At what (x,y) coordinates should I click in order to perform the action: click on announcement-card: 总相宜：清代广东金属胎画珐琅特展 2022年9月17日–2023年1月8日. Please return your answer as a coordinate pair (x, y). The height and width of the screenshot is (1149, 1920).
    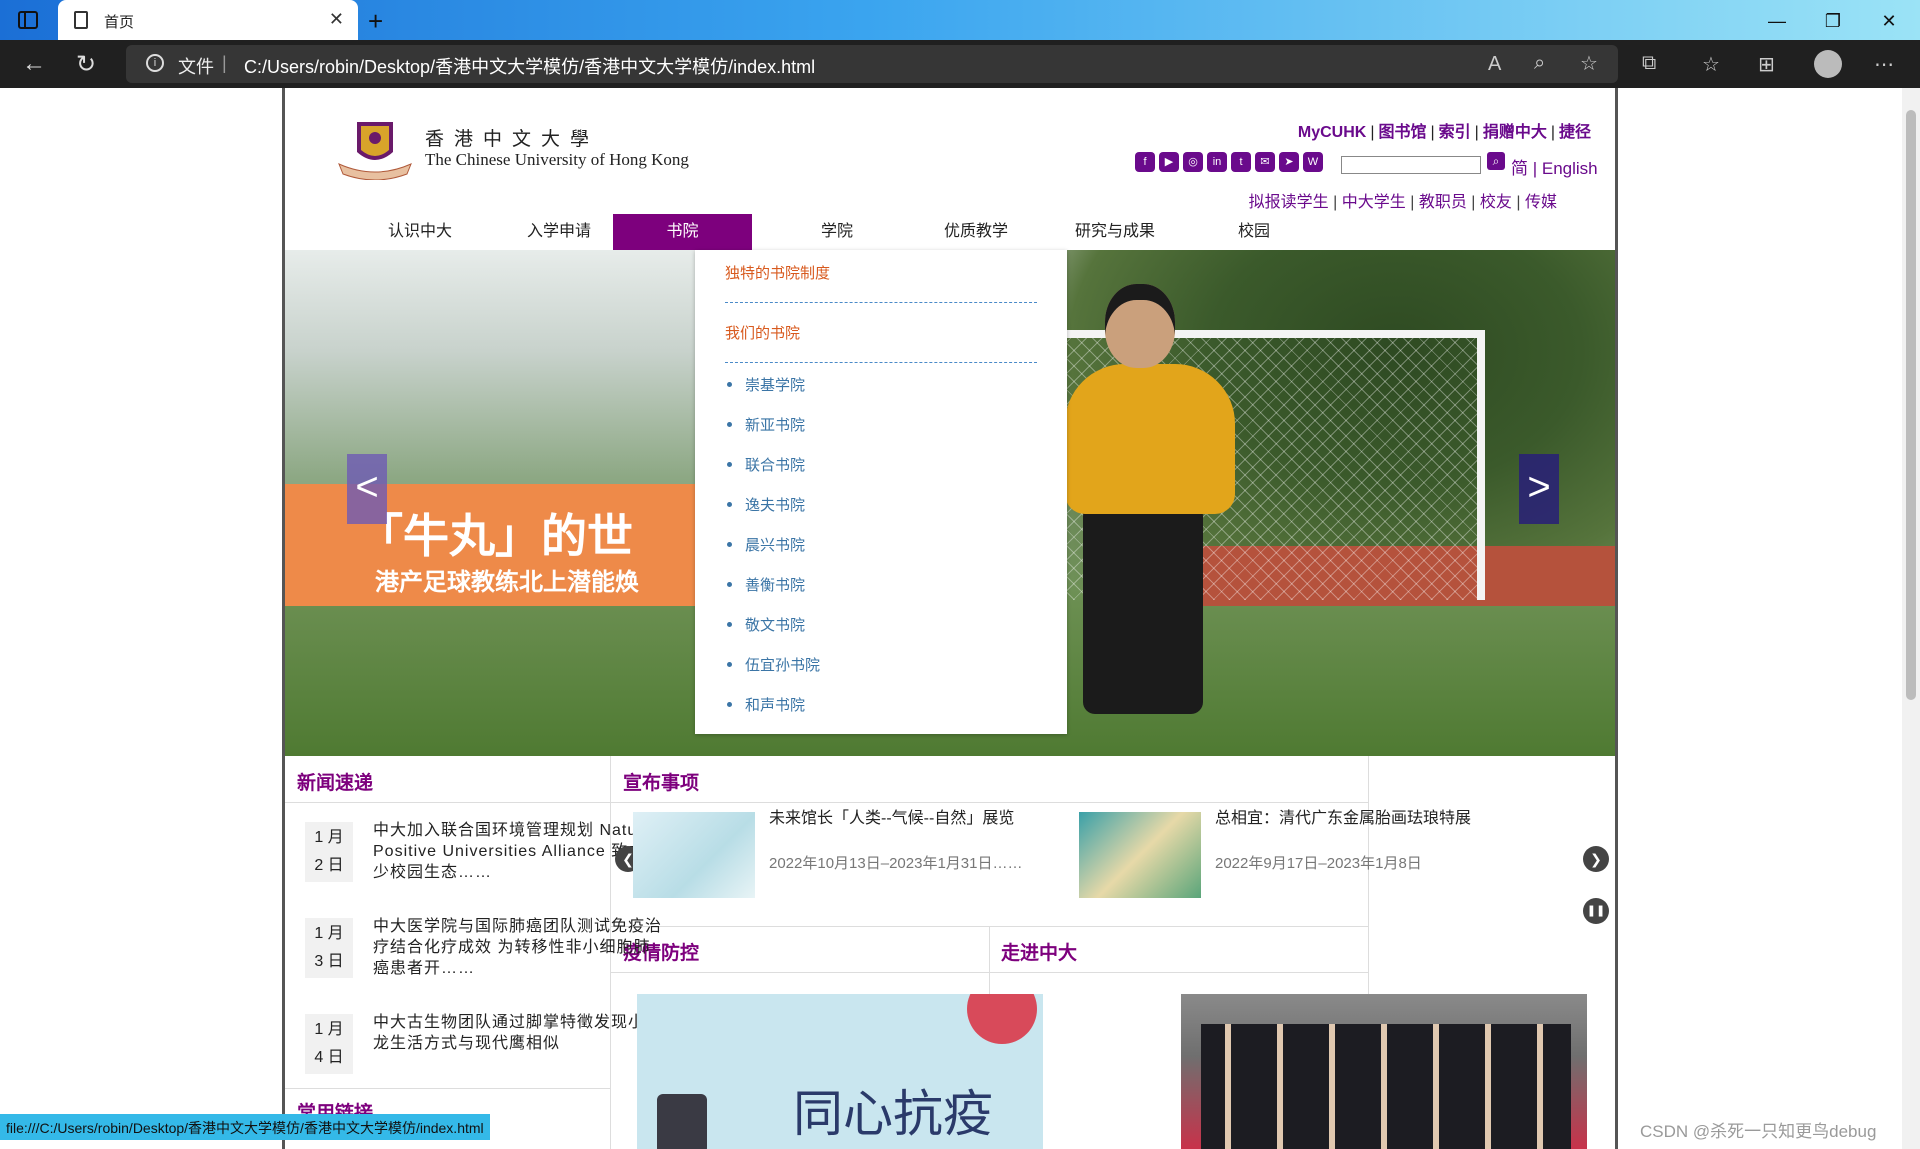
    Looking at the image, I should click on (1289, 853).